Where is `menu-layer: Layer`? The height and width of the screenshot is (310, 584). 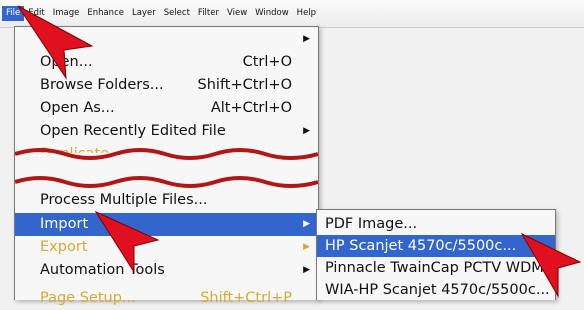 menu-layer: Layer is located at coordinates (144, 13).